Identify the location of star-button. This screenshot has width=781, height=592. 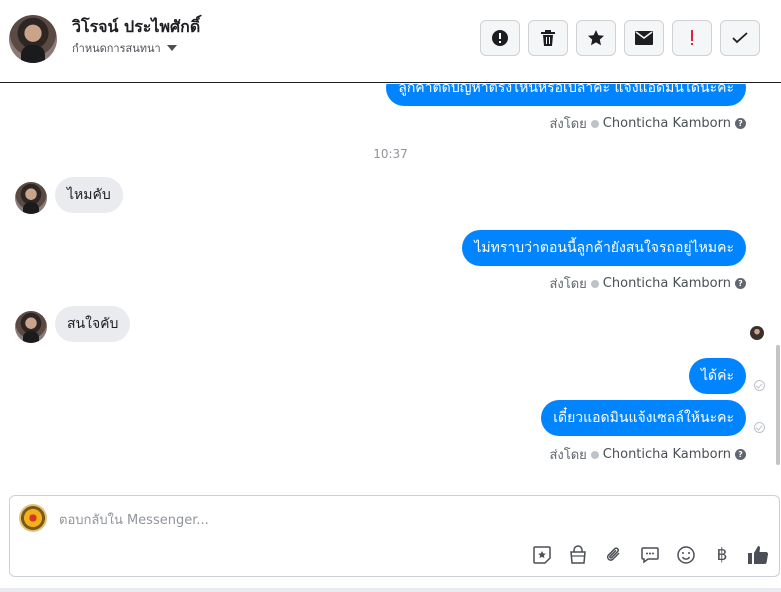
(596, 38).